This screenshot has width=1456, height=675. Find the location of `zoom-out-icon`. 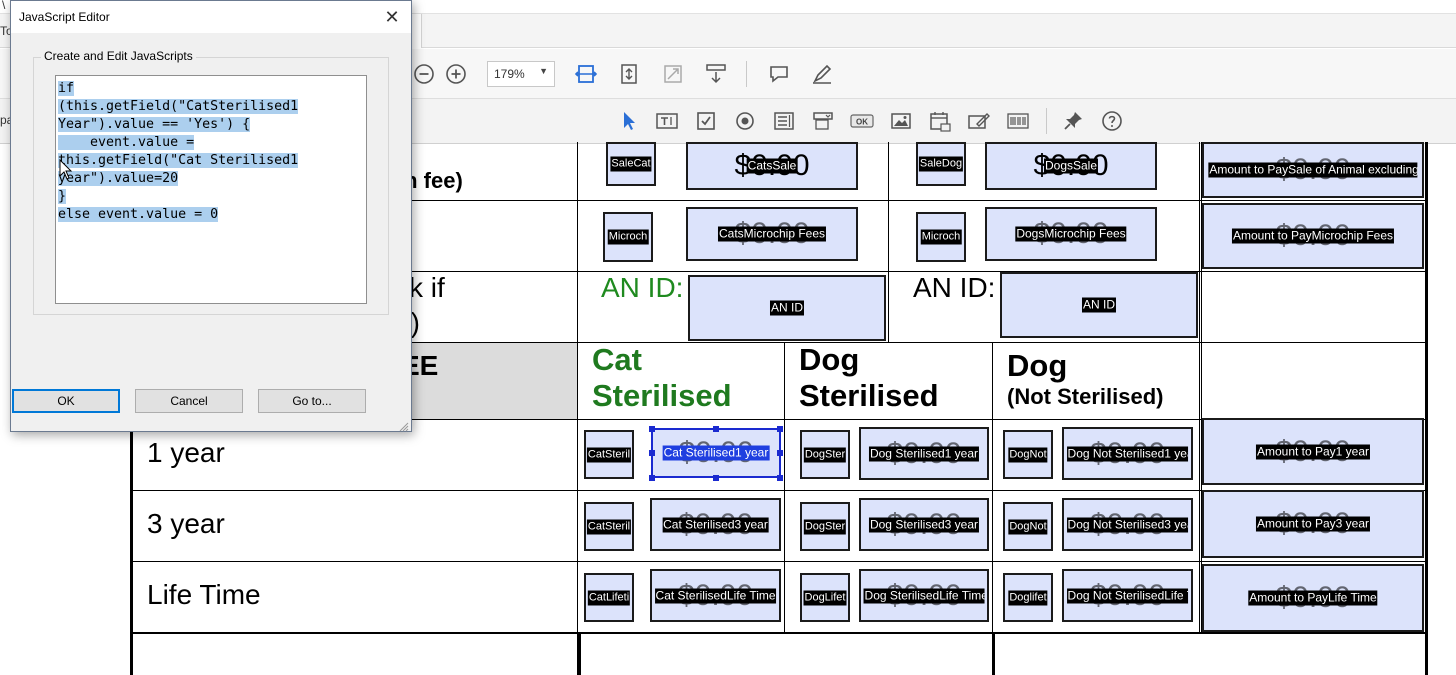

zoom-out-icon is located at coordinates (424, 74).